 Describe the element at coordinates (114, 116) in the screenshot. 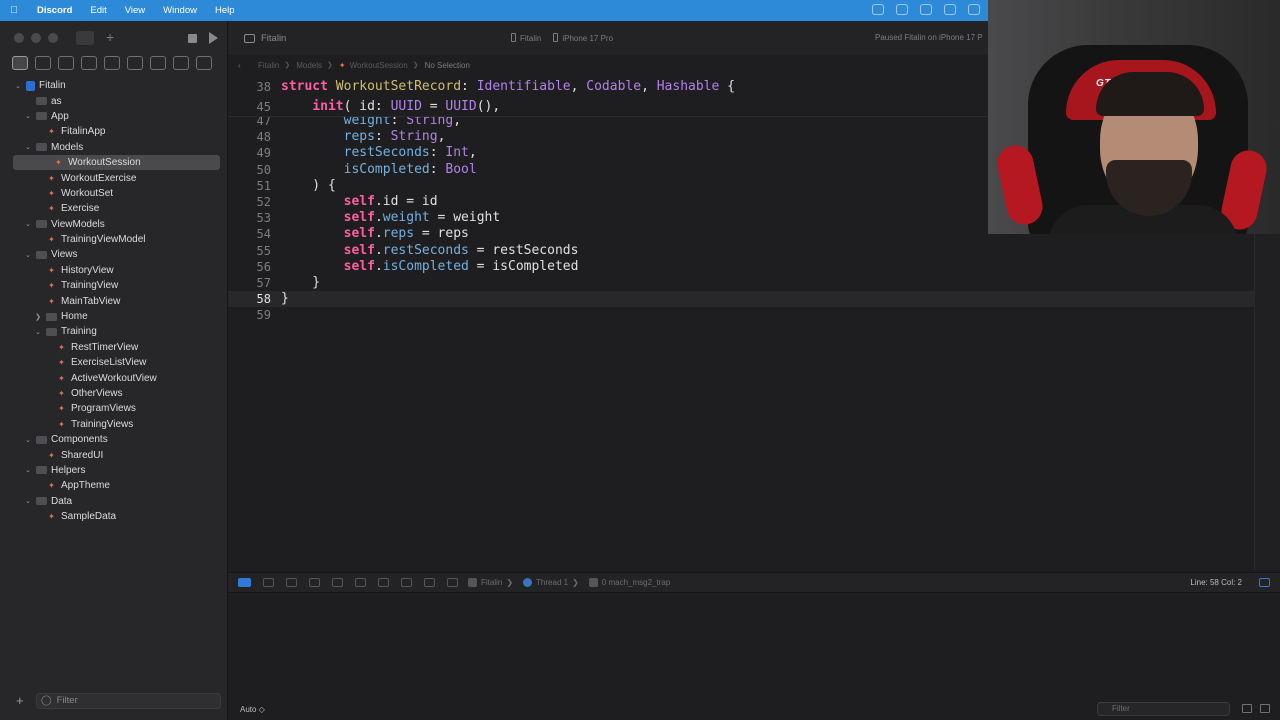

I see `tree-item: ⌄ App` at that location.